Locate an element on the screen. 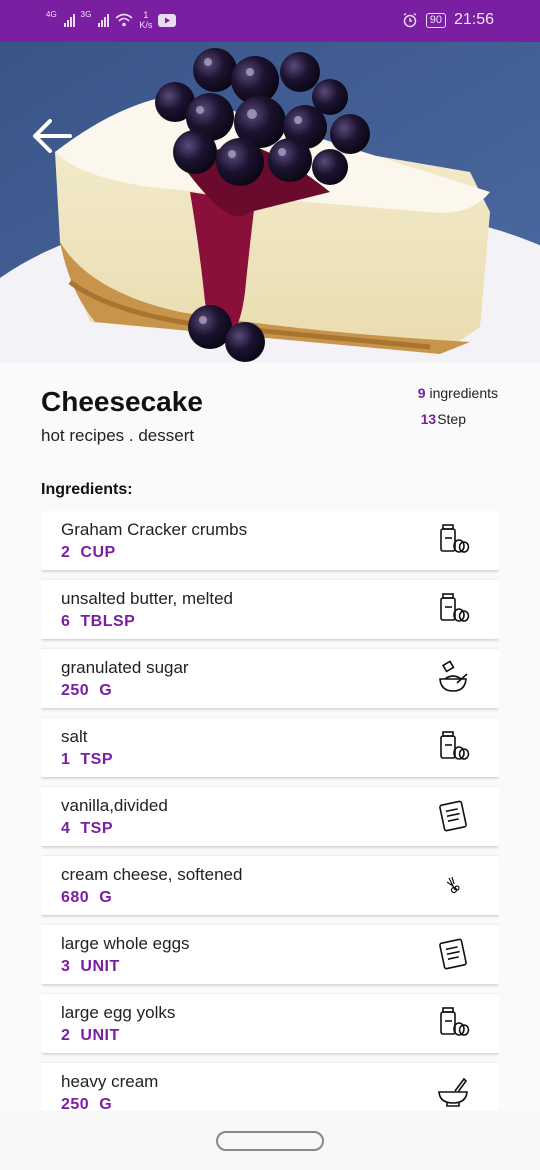 Image resolution: width=540 pixels, height=1170 pixels. ingredient-quantity: 2 CUP is located at coordinates (88, 553).